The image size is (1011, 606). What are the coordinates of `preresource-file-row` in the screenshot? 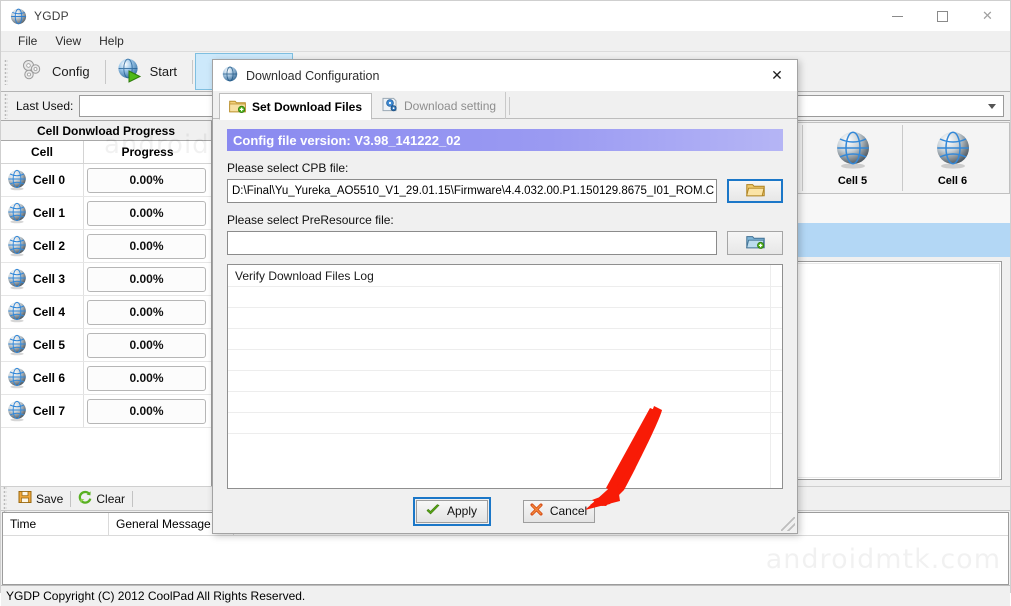 It's located at (505, 243).